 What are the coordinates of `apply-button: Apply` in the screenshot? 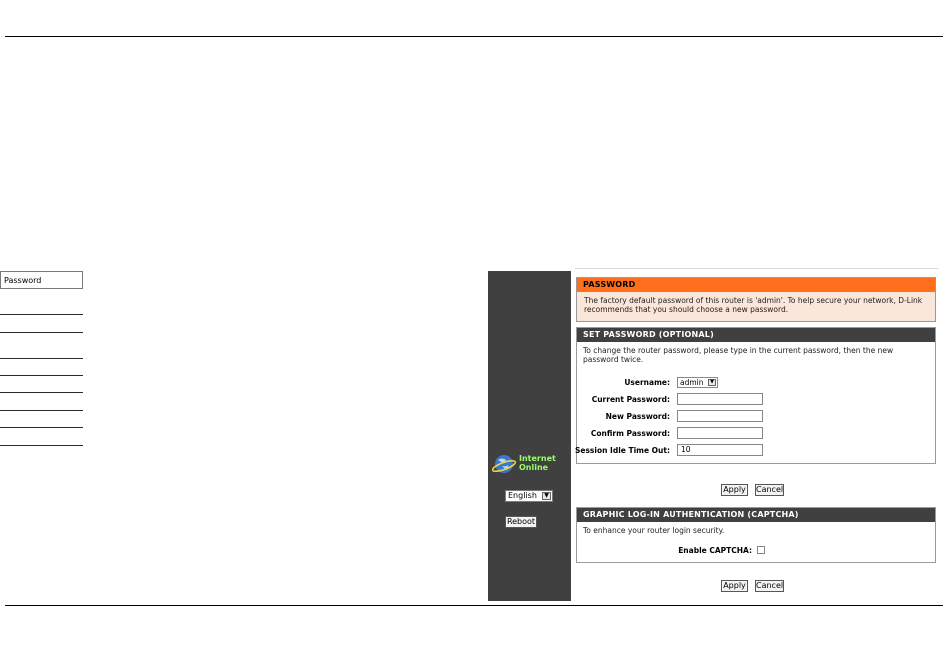 It's located at (734, 490).